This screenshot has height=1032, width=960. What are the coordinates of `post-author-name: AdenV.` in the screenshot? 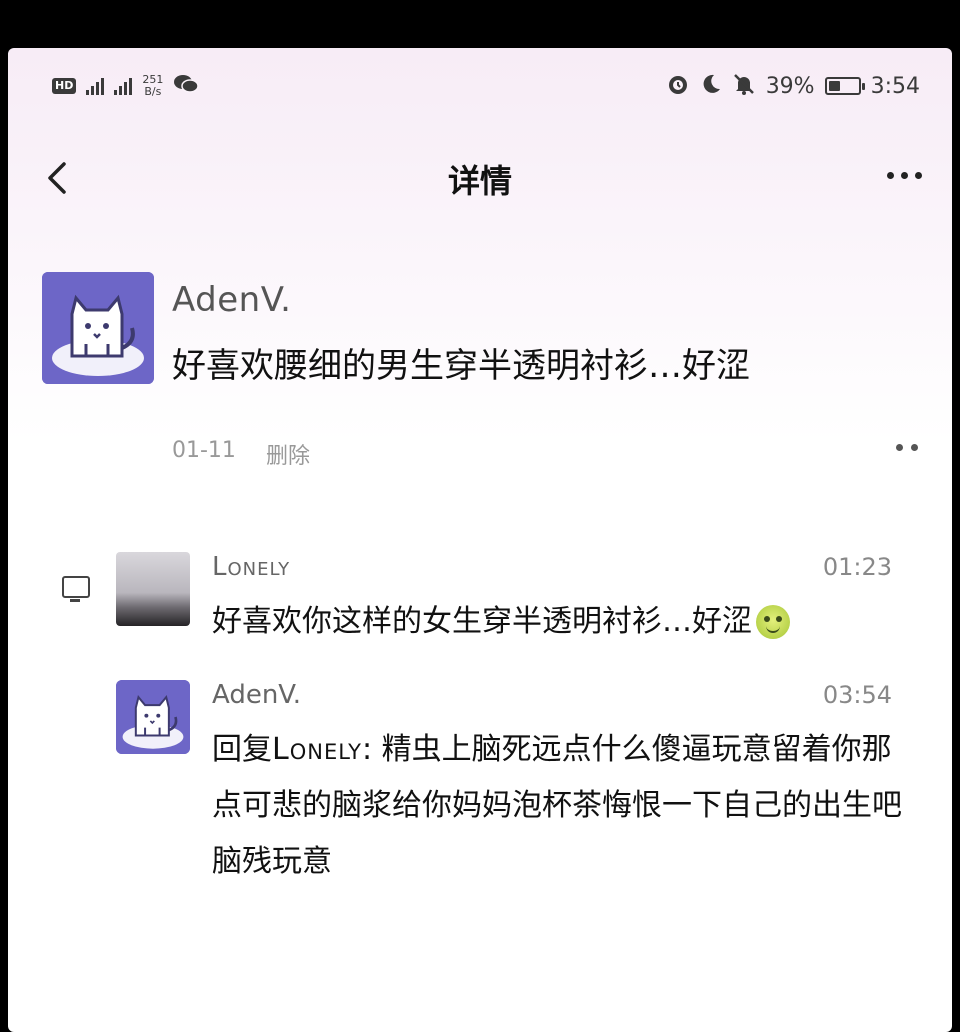 It's located at (231, 300).